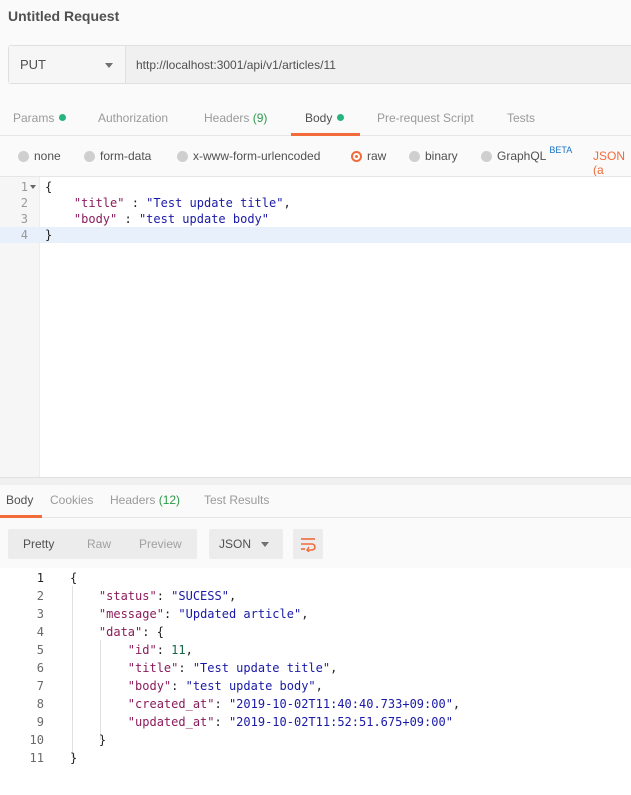  Describe the element at coordinates (63, 117) in the screenshot. I see `params-indicator-dot` at that location.